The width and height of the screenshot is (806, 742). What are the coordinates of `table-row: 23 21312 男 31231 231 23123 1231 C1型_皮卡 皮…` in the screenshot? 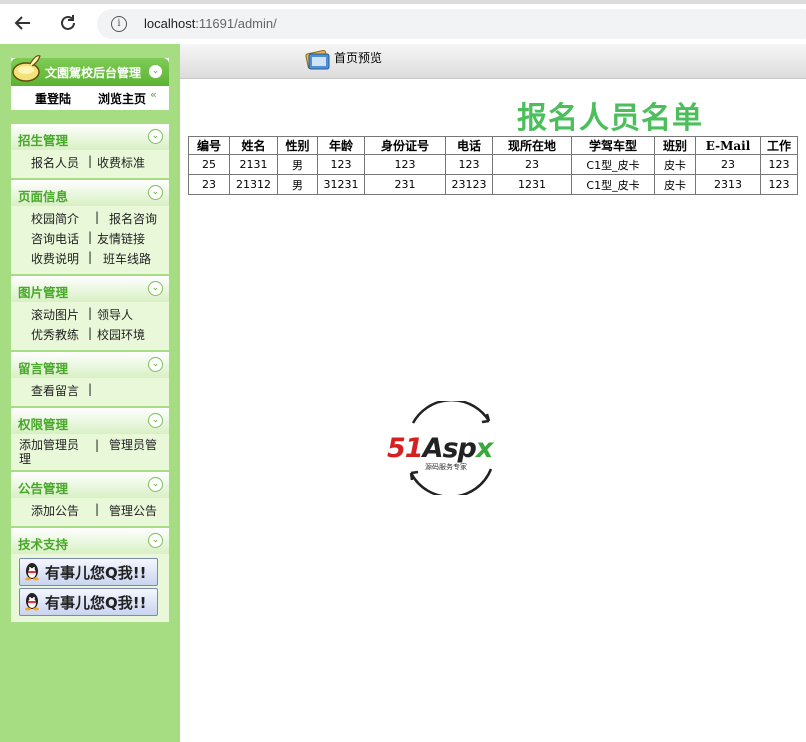 It's located at (493, 184).